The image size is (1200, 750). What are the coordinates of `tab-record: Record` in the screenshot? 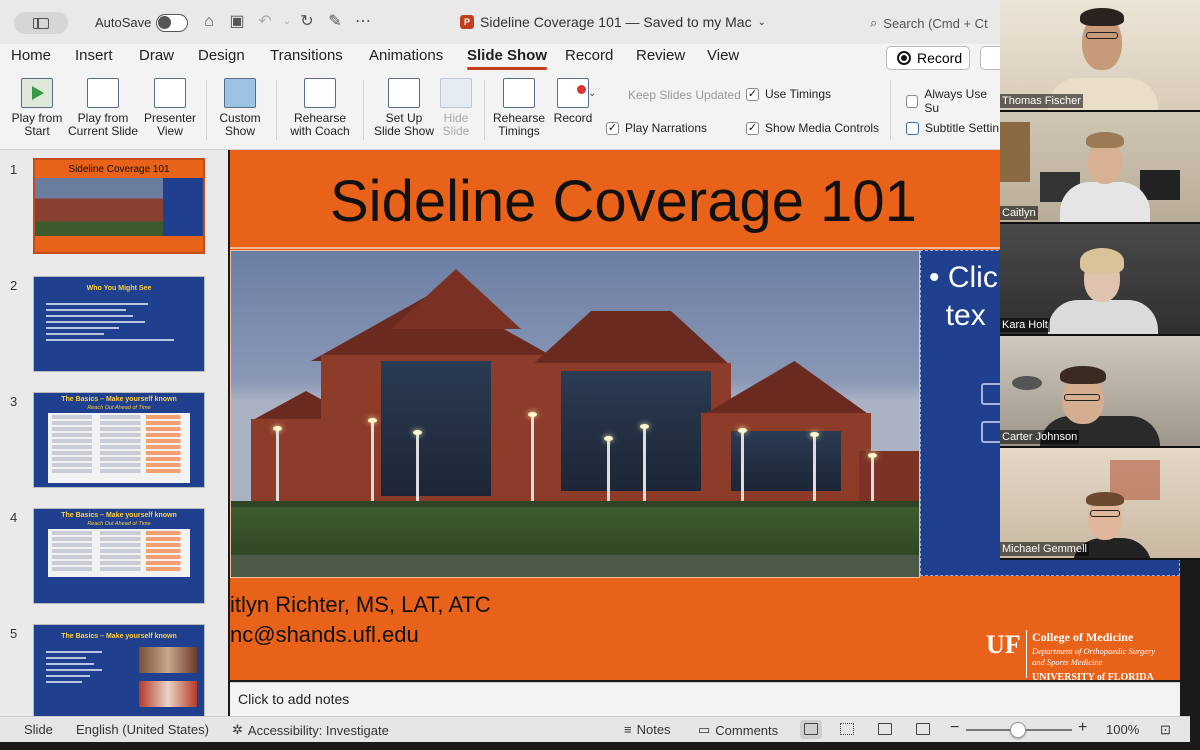 It's located at (589, 55).